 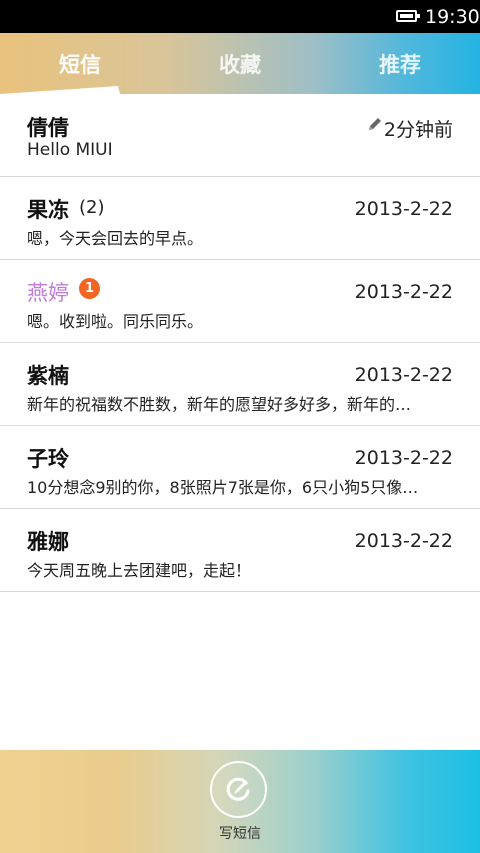 What do you see at coordinates (240, 301) in the screenshot?
I see `message-row: 燕婷 1 2013-2-22 嗯。收到啦。同乐同乐。` at bounding box center [240, 301].